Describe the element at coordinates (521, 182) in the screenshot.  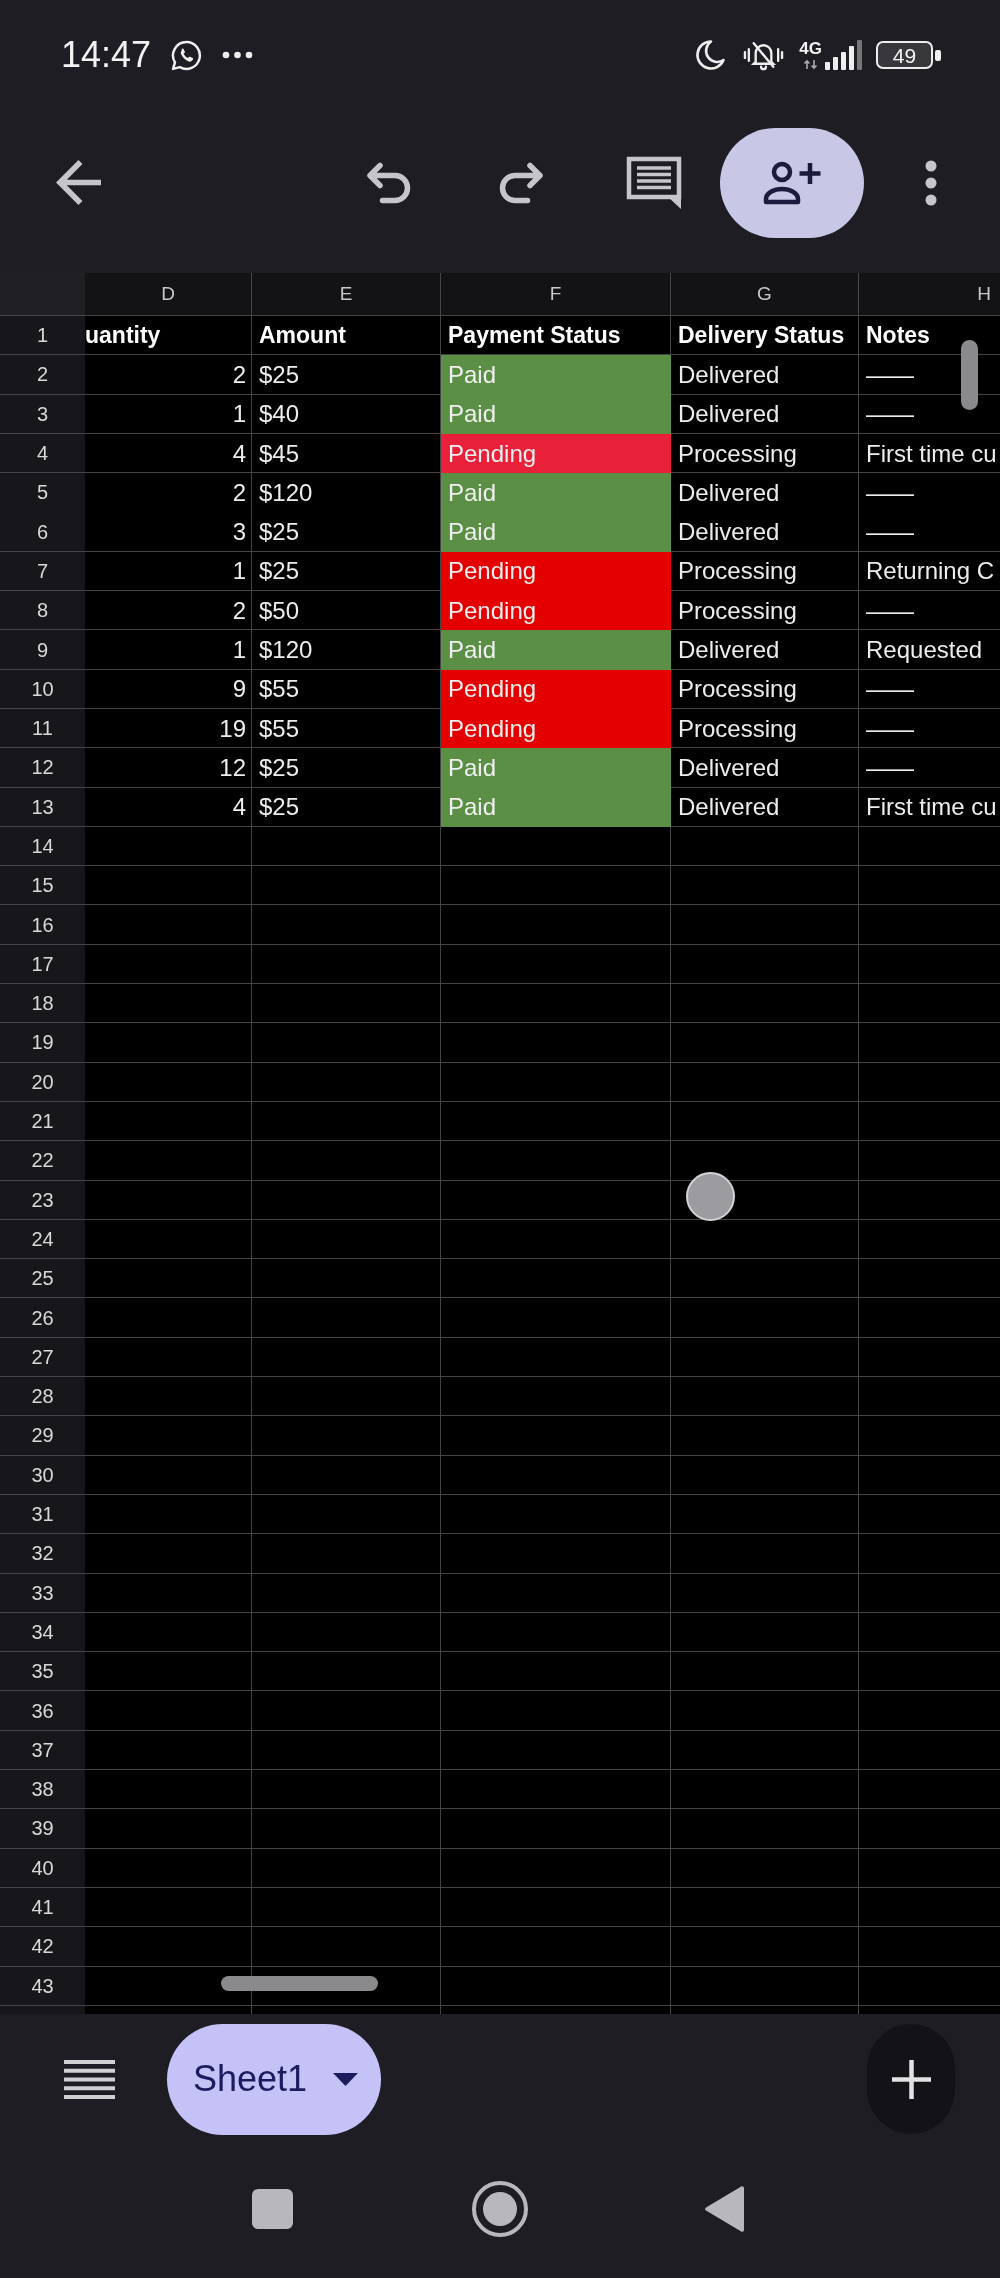
I see `redo-icon` at that location.